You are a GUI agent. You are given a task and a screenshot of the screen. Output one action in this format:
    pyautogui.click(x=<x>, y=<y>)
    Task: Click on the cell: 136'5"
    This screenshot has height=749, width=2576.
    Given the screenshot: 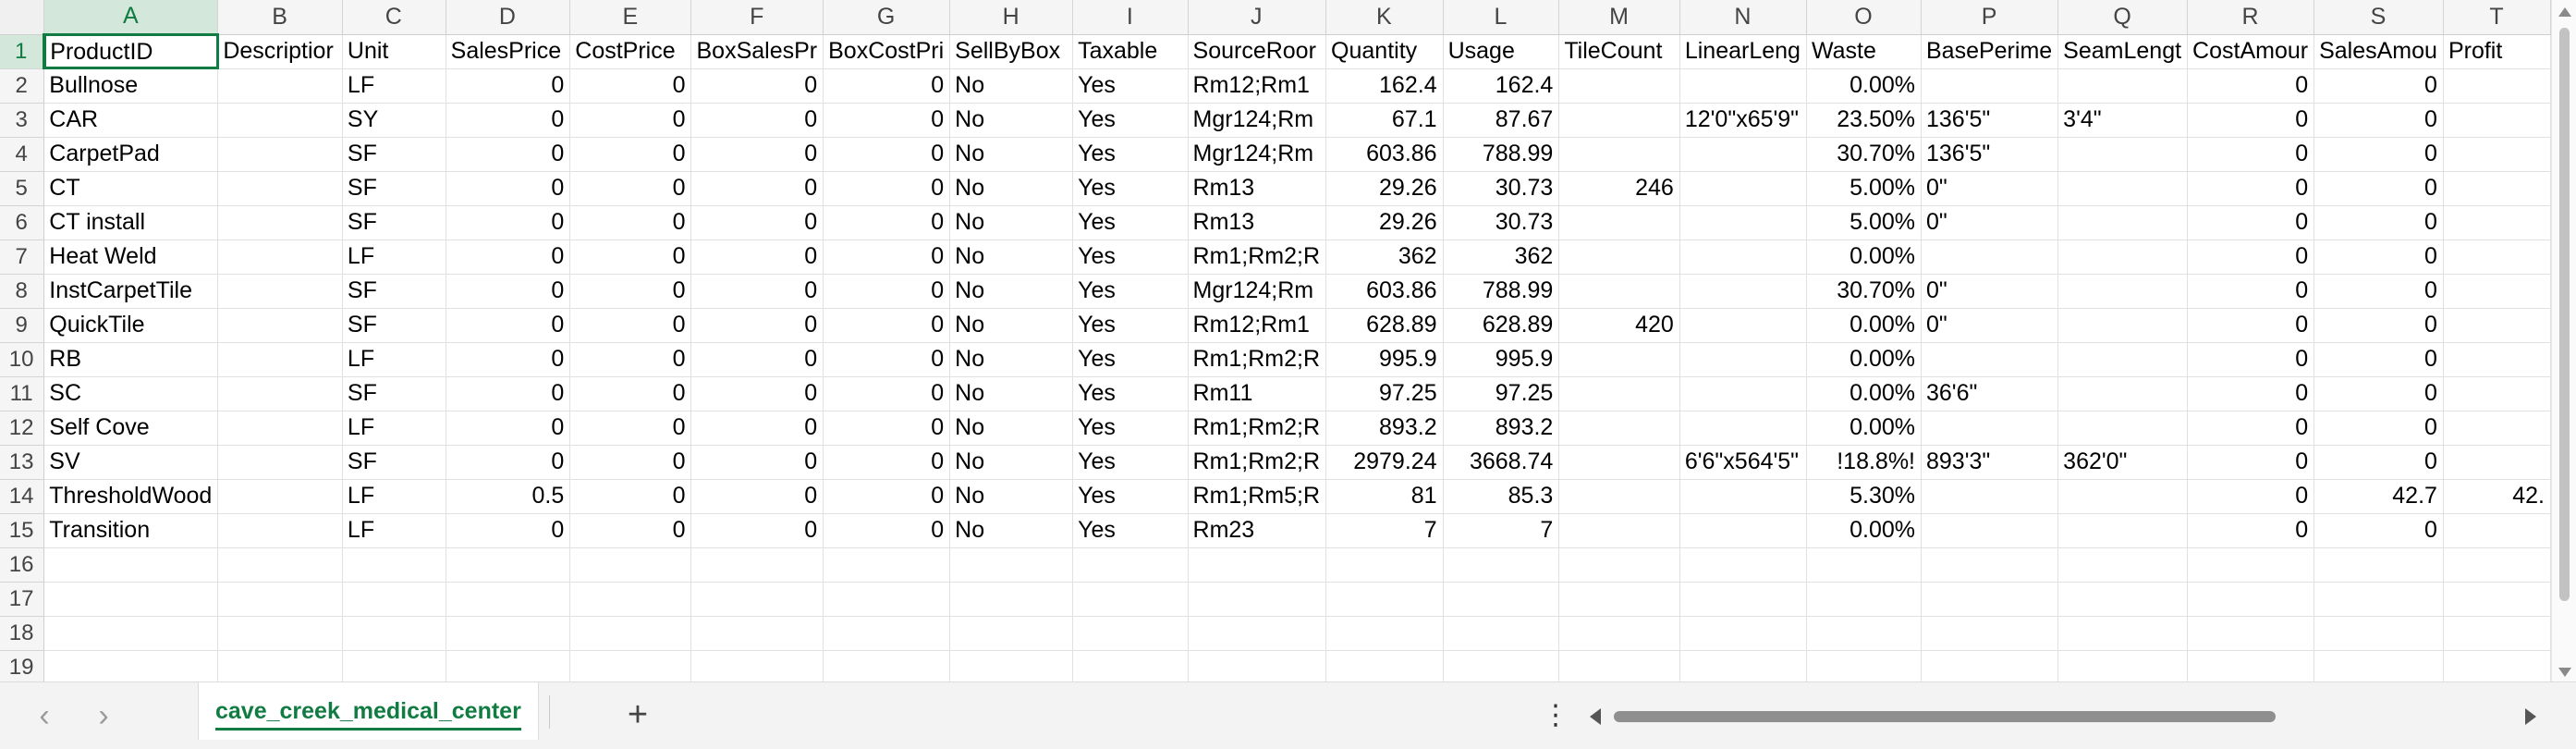 What is the action you would take?
    pyautogui.click(x=1990, y=154)
    